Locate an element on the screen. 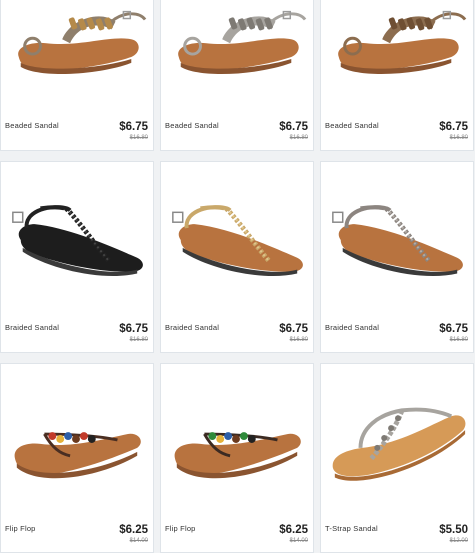 The height and width of the screenshot is (553, 475). product-card: T-Strap Sandal $5.50 $12.00 is located at coordinates (397, 458).